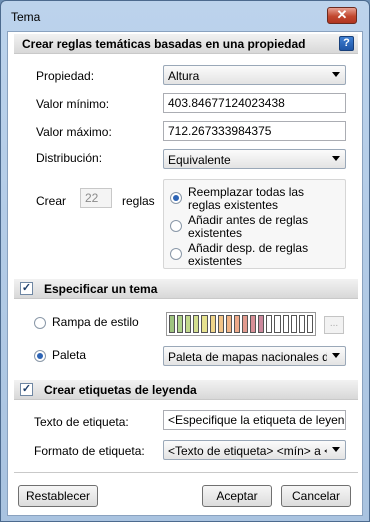 The width and height of the screenshot is (370, 522). Describe the element at coordinates (184, 76) in the screenshot. I see `property-select-value: Altura` at that location.